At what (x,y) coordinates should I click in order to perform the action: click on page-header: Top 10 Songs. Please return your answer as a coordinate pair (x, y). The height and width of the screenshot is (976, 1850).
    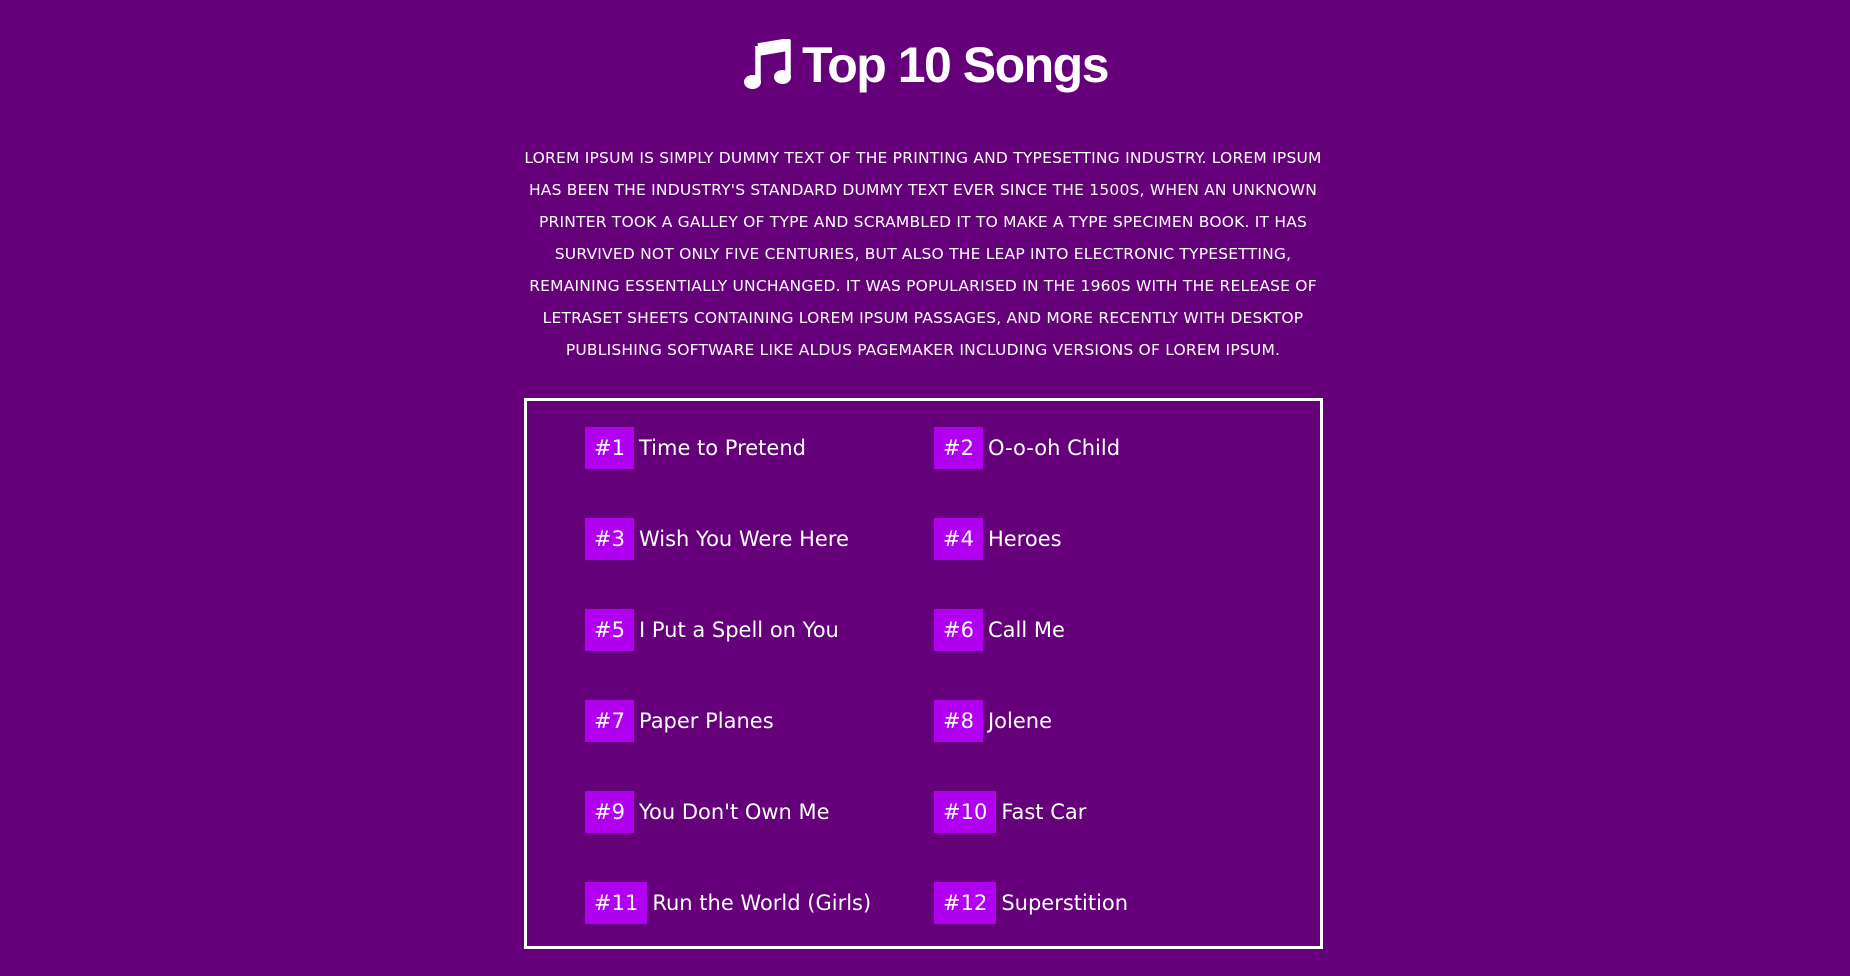
    Looking at the image, I should click on (925, 65).